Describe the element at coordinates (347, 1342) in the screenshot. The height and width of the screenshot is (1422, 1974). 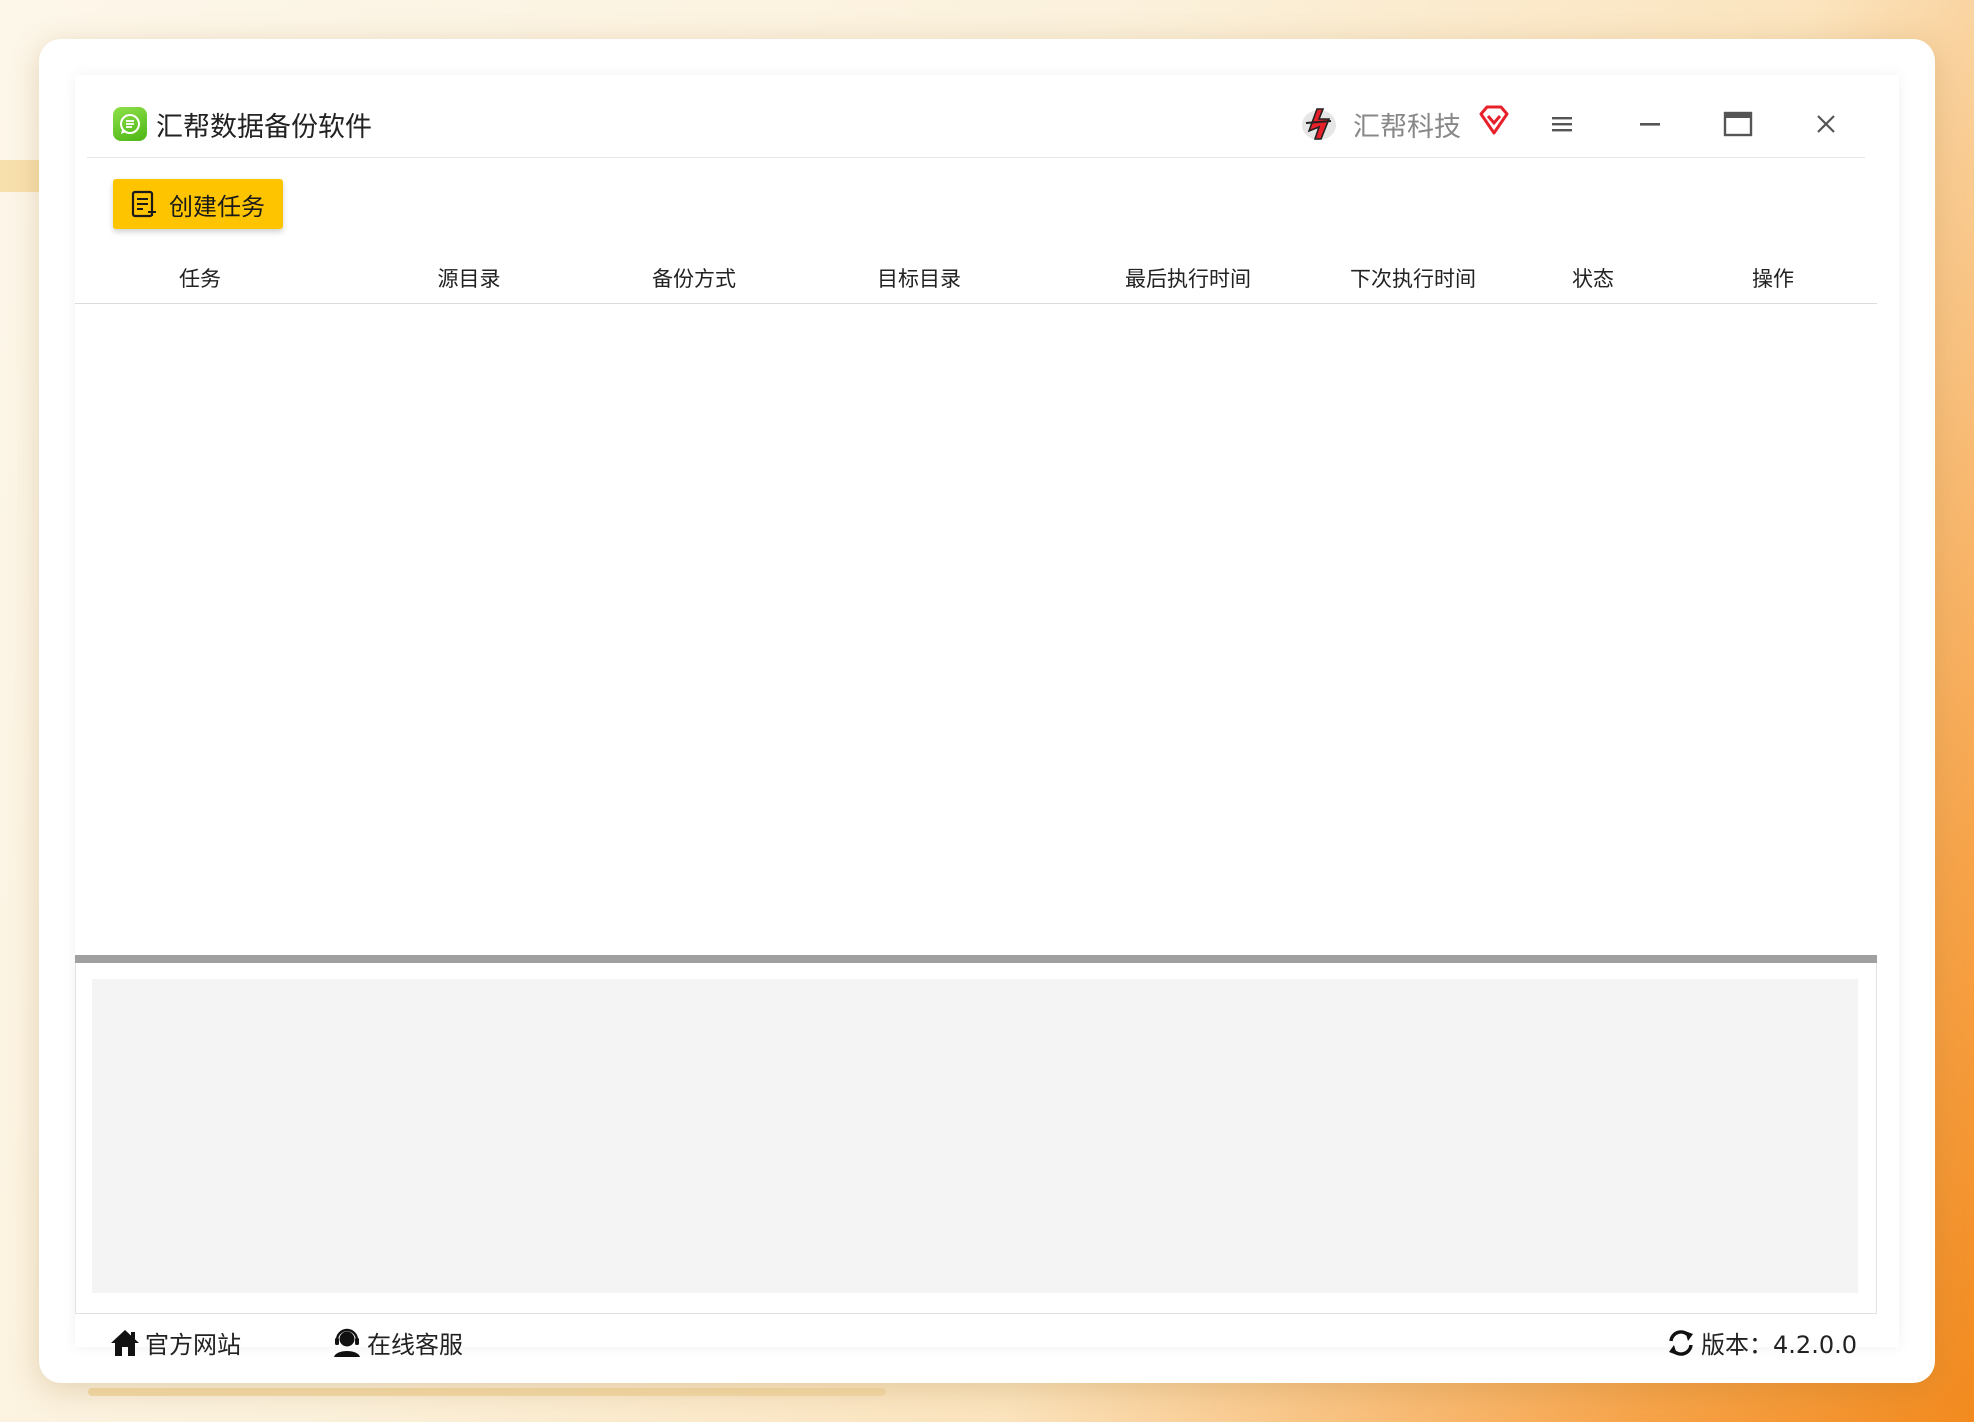
I see `customer-service-icon` at that location.